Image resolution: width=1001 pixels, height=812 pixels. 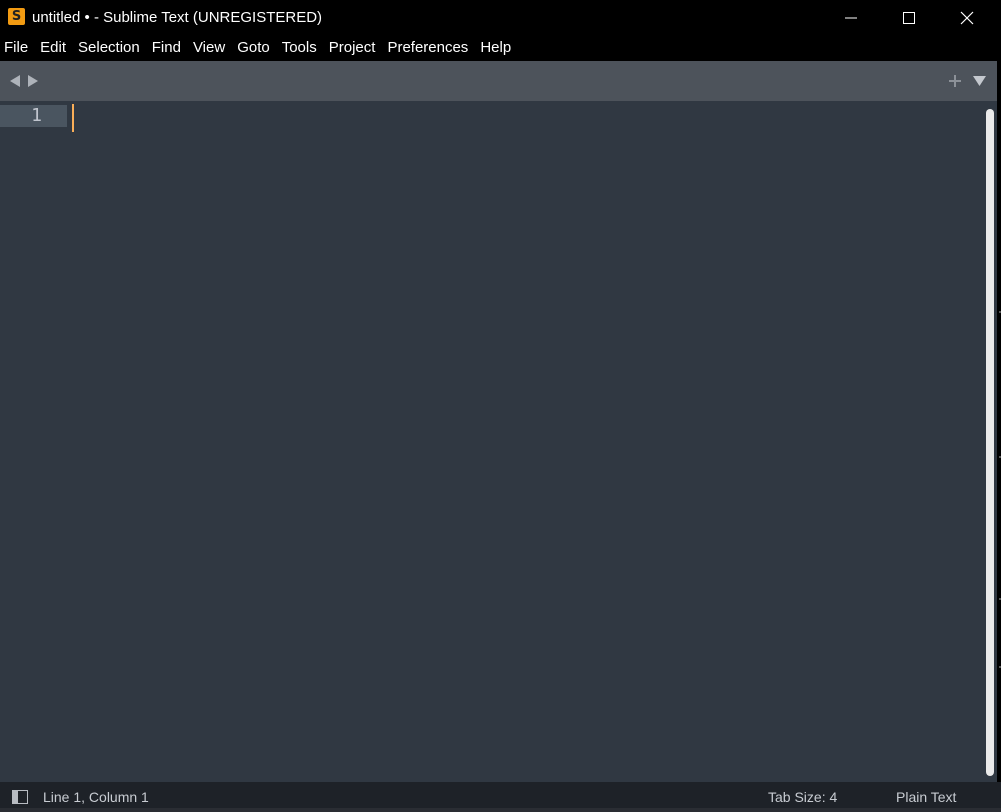 What do you see at coordinates (210, 48) in the screenshot?
I see `menu-view: View` at bounding box center [210, 48].